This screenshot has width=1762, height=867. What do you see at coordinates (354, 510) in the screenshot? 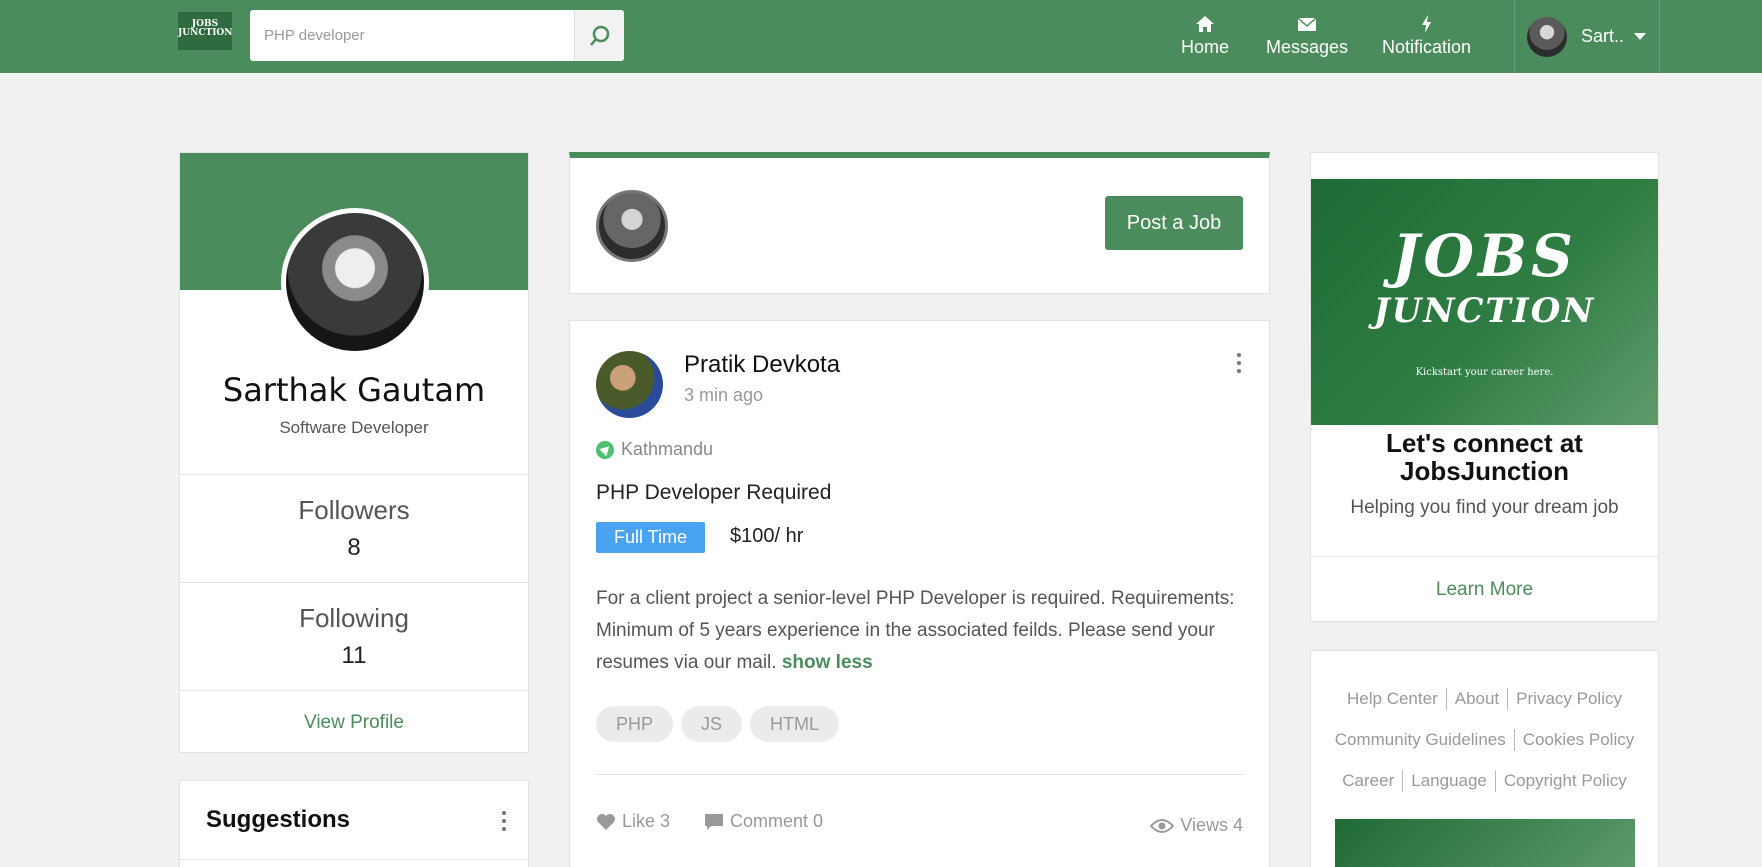
I see `followers-label: Followers` at bounding box center [354, 510].